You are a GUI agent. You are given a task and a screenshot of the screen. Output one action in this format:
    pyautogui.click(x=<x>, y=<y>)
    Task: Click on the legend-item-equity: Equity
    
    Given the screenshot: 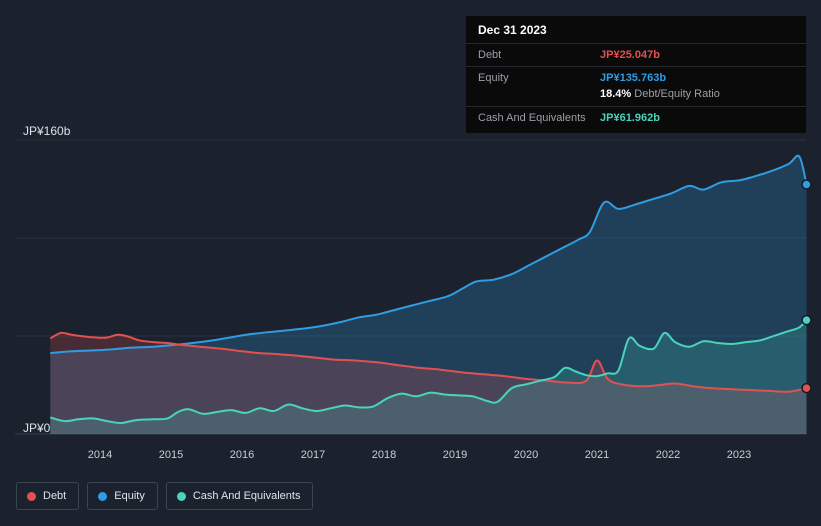 What is the action you would take?
    pyautogui.click(x=122, y=496)
    